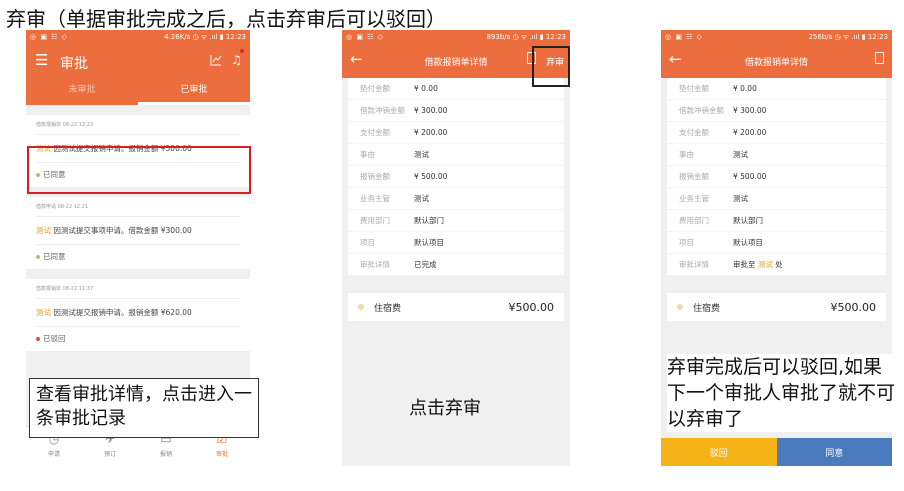 This screenshot has height=491, width=904. What do you see at coordinates (776, 63) in the screenshot?
I see `screen-title: 借款报销单详情` at bounding box center [776, 63].